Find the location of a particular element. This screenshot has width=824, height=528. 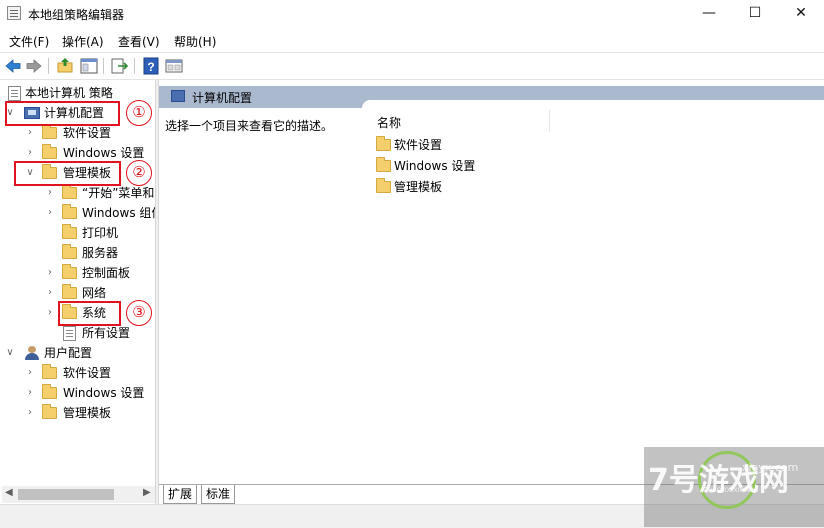

tree-item-root: 本地计算机 策略 is located at coordinates (78, 93).